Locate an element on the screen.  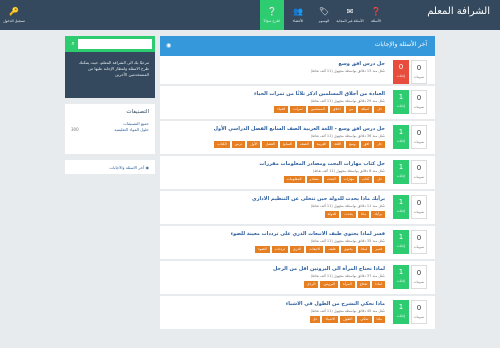
tag-list: فسر لماذا يحتوي طيف الانبعاث الذري ترددات الضوء is located at coordinates (275, 250).